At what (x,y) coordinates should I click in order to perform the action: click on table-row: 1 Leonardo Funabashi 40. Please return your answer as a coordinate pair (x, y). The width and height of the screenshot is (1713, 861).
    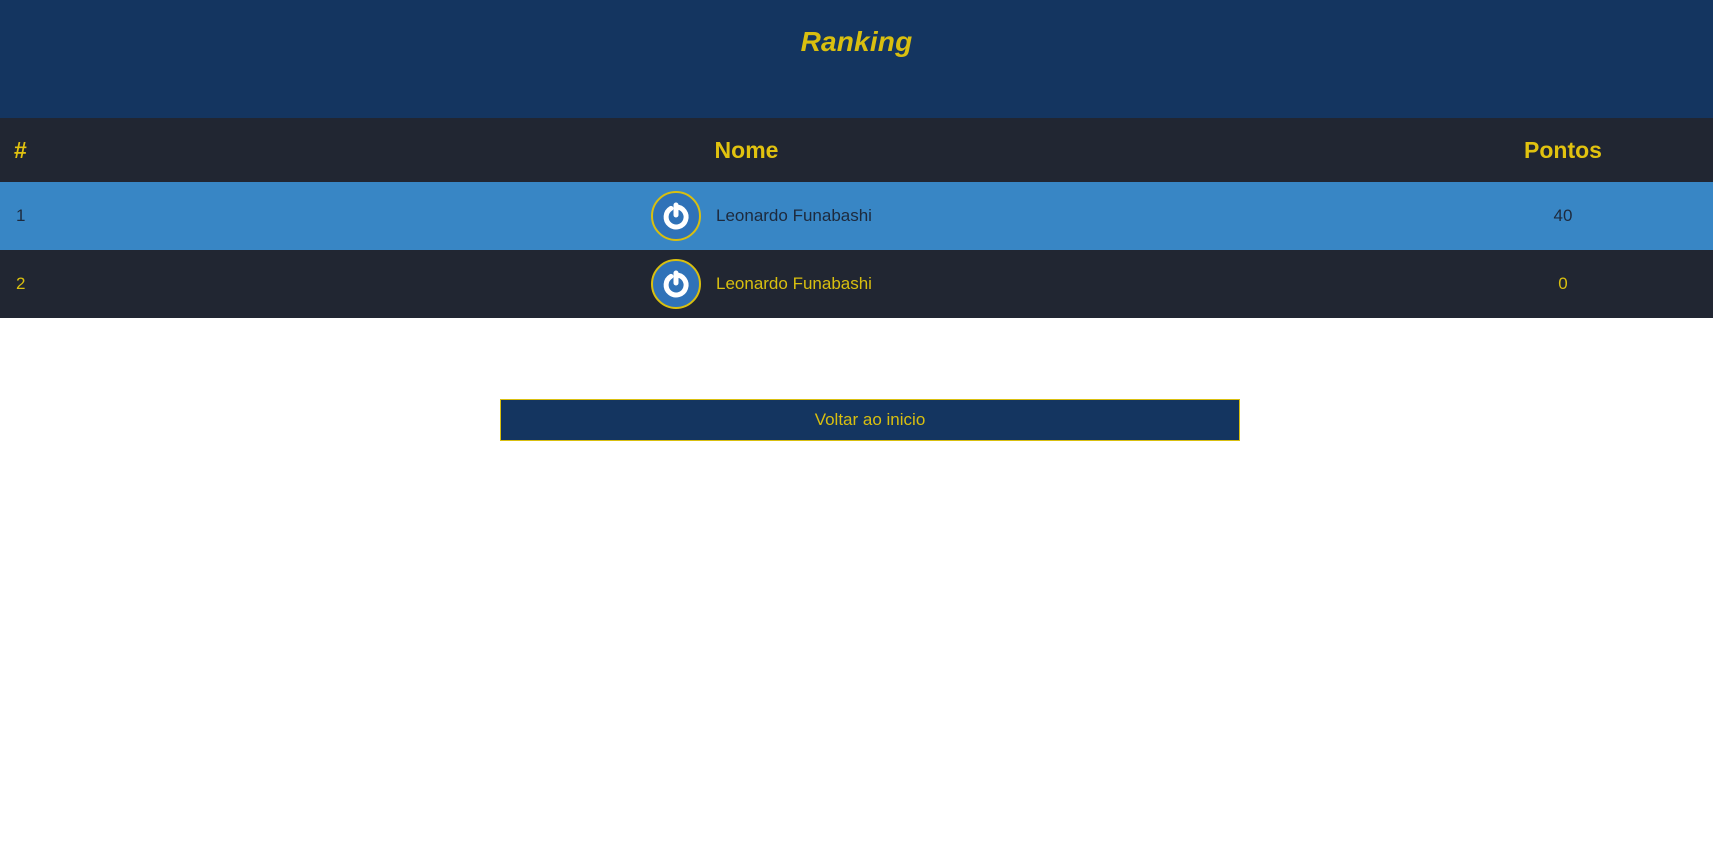
    Looking at the image, I should click on (856, 216).